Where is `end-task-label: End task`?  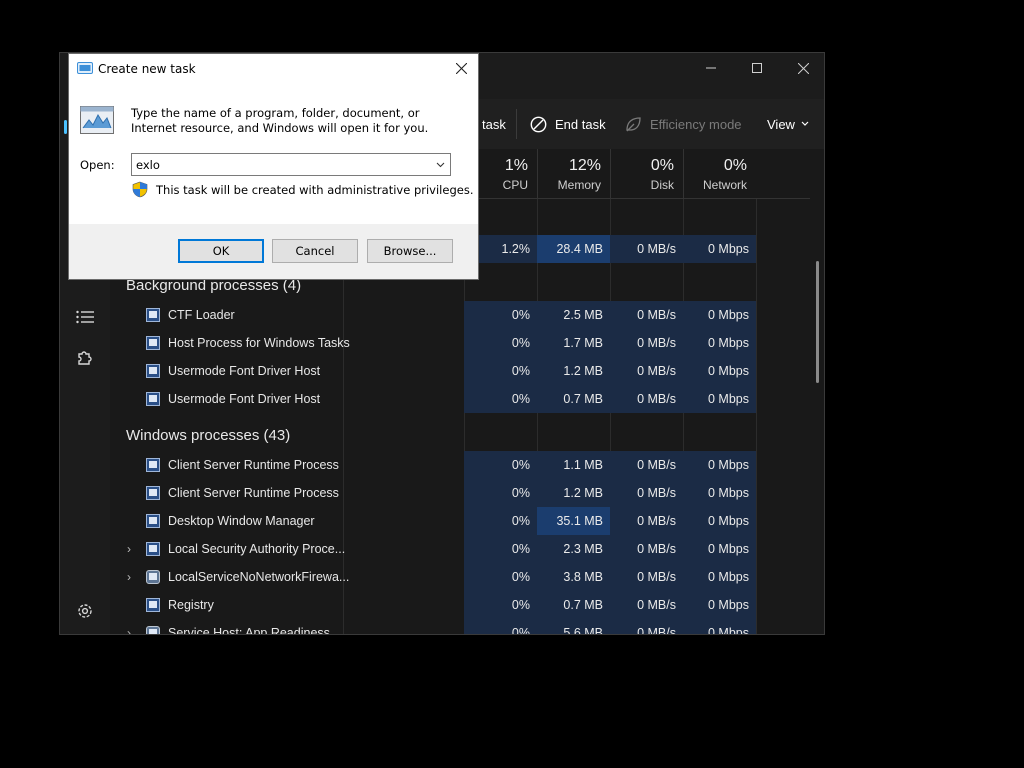 end-task-label: End task is located at coordinates (580, 124).